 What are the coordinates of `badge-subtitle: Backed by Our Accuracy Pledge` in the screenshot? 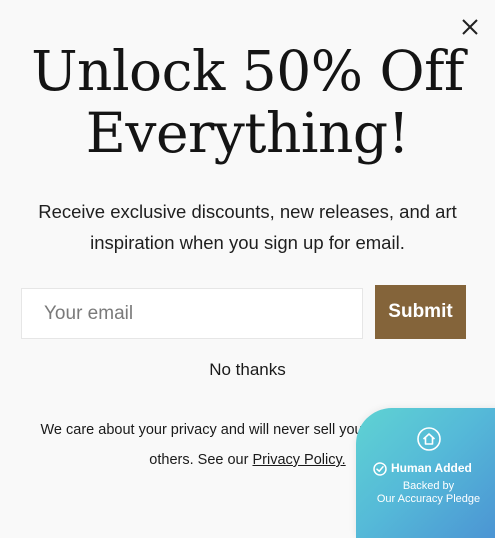 It's located at (425, 493).